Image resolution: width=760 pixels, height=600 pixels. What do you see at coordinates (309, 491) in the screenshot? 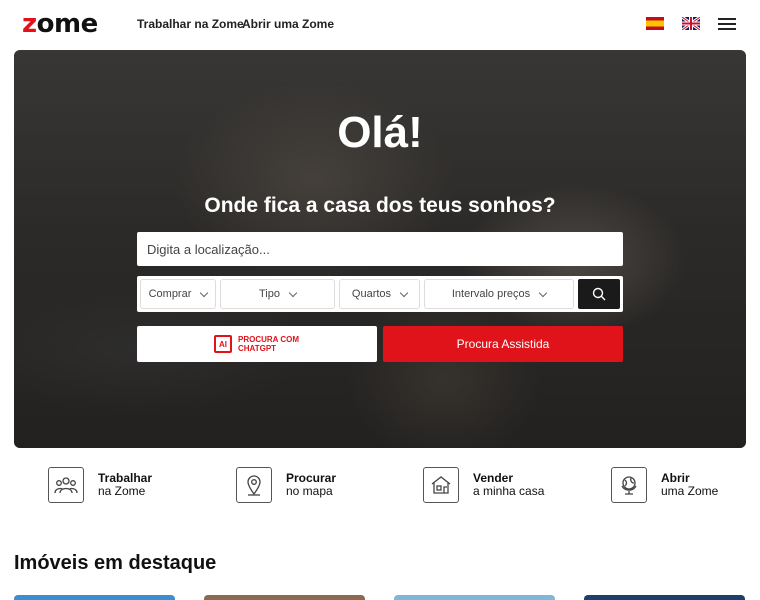
I see `feature-subtitle: no mapa` at bounding box center [309, 491].